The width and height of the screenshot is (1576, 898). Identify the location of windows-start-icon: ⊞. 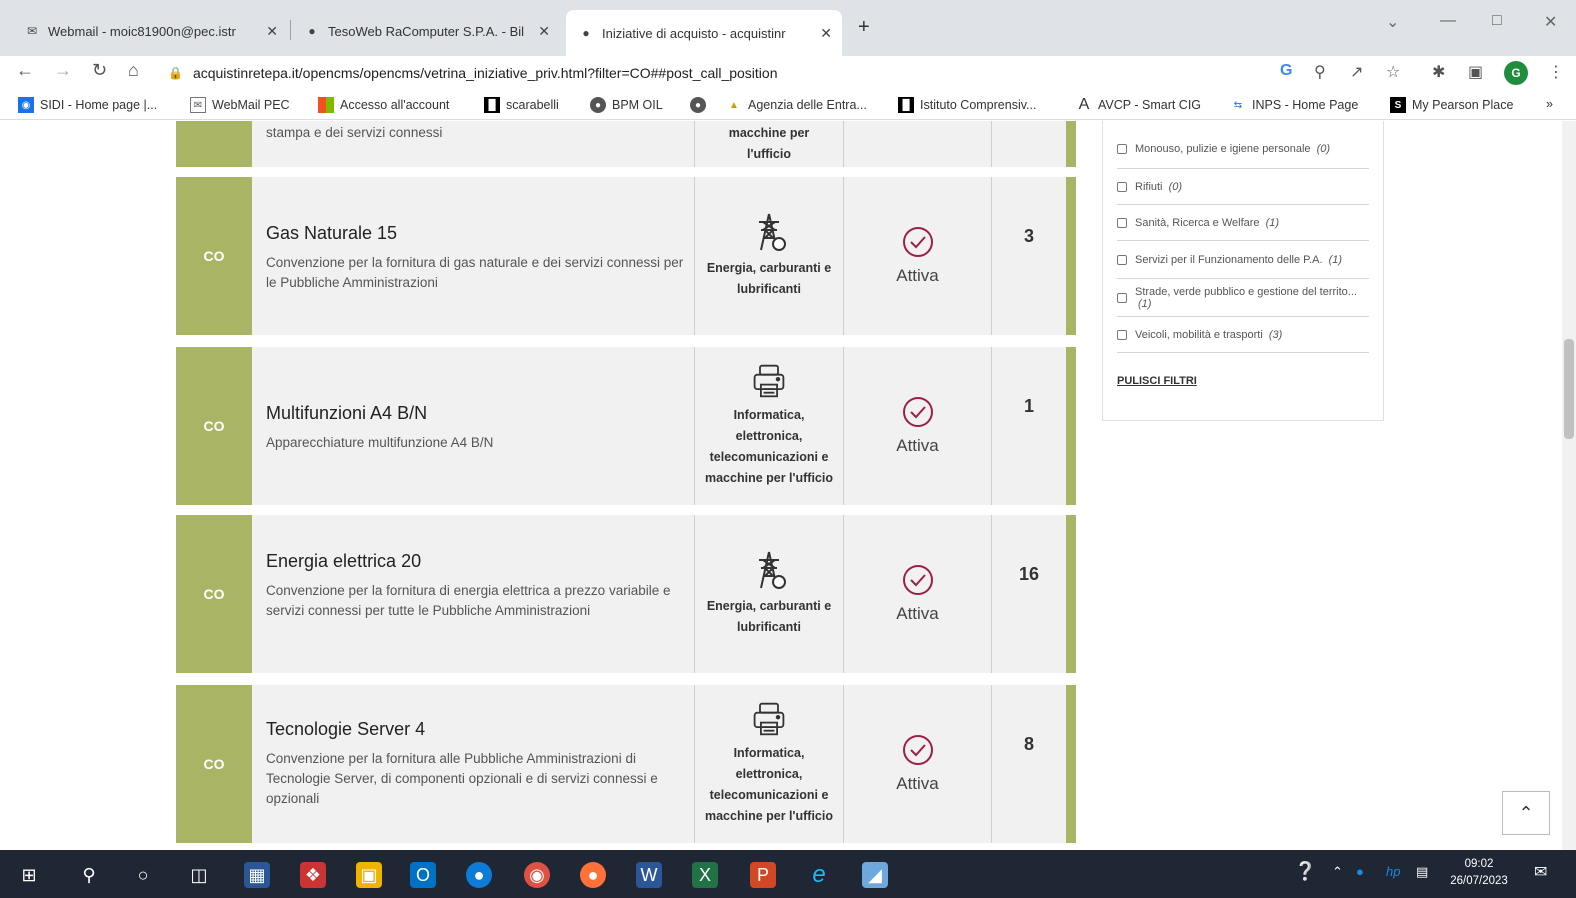
(29, 875).